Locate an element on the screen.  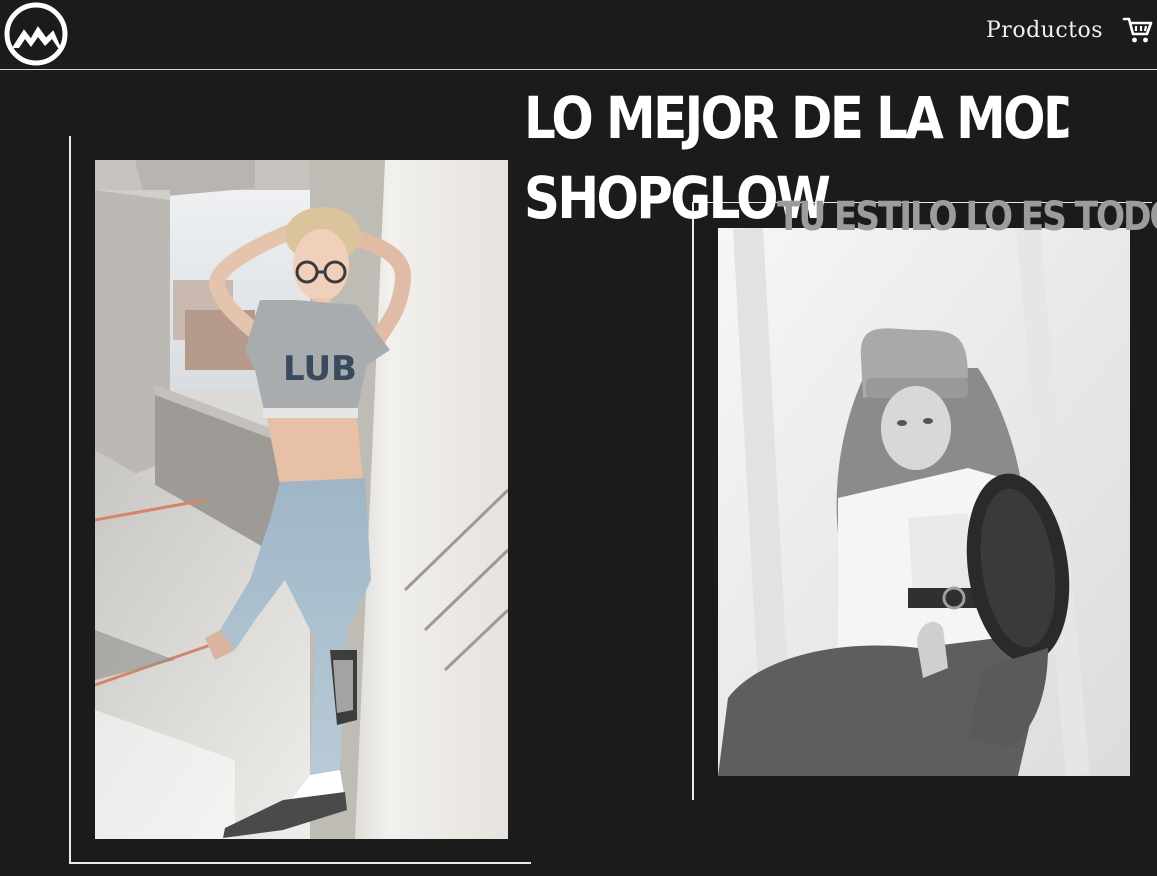
hero-tagline: TU ESTILO LO ES TODO is located at coordinates (967, 217).